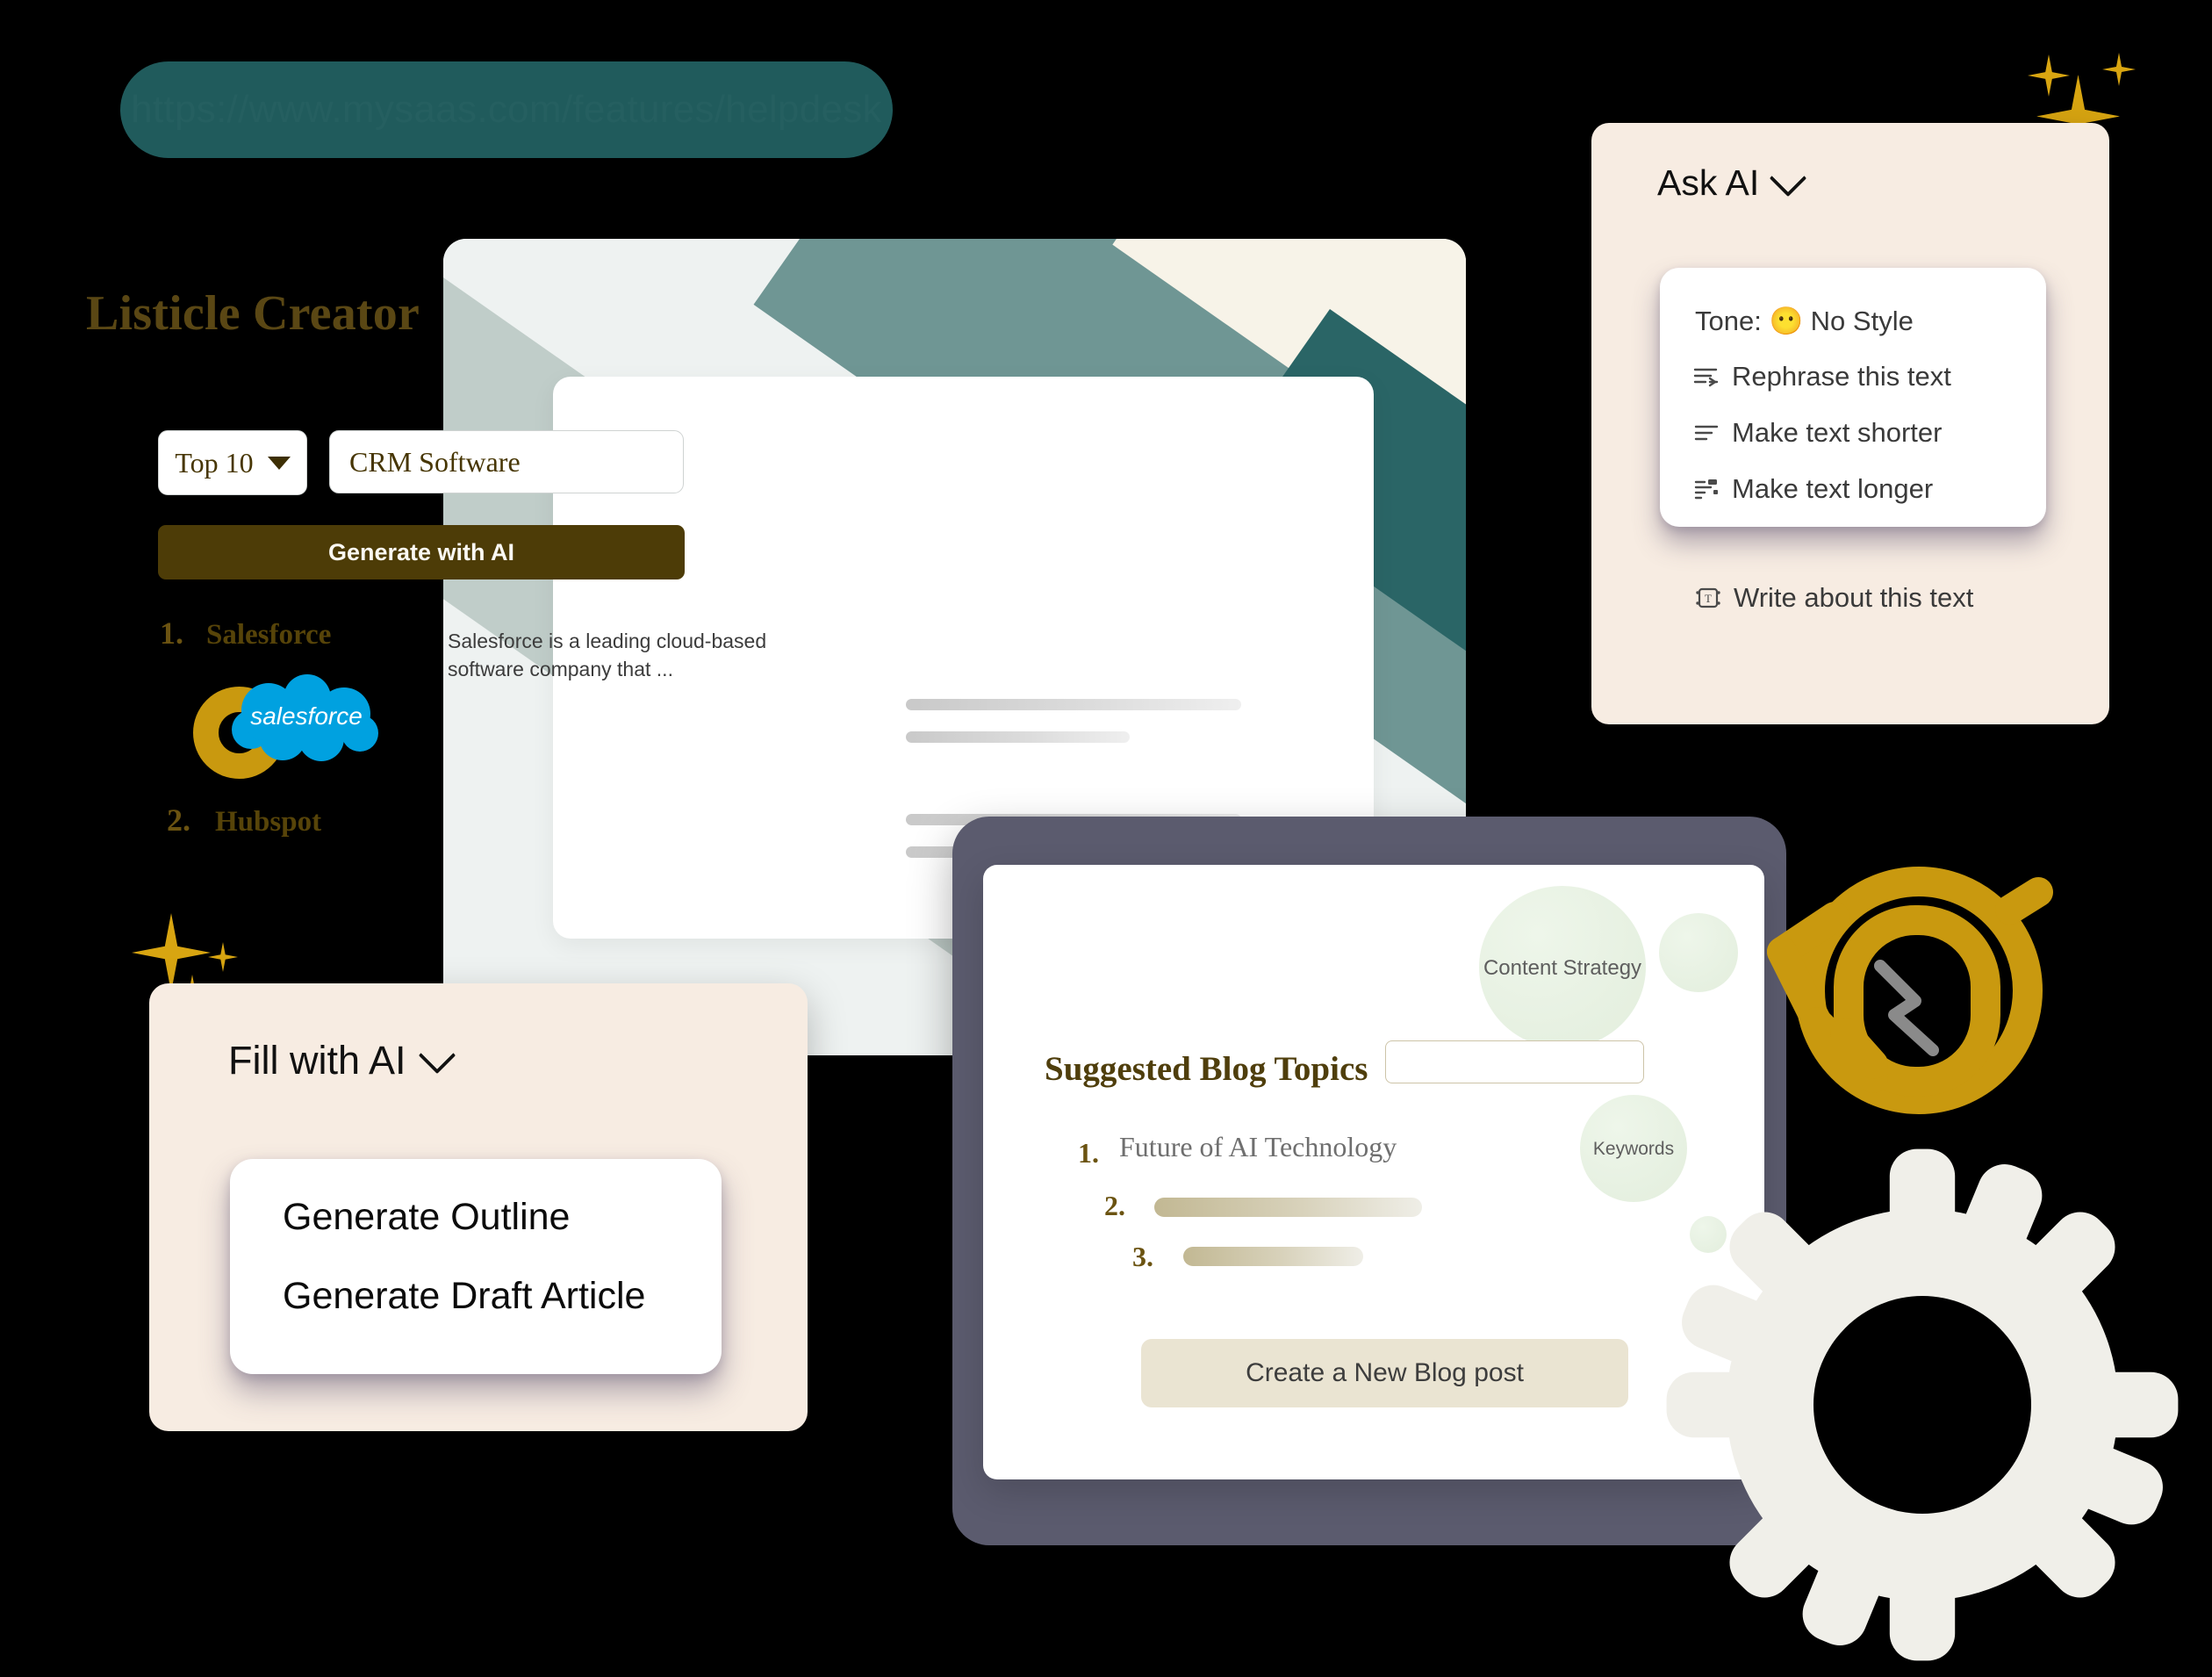  Describe the element at coordinates (214, 462) in the screenshot. I see `listicle-count-value: Top 10` at that location.